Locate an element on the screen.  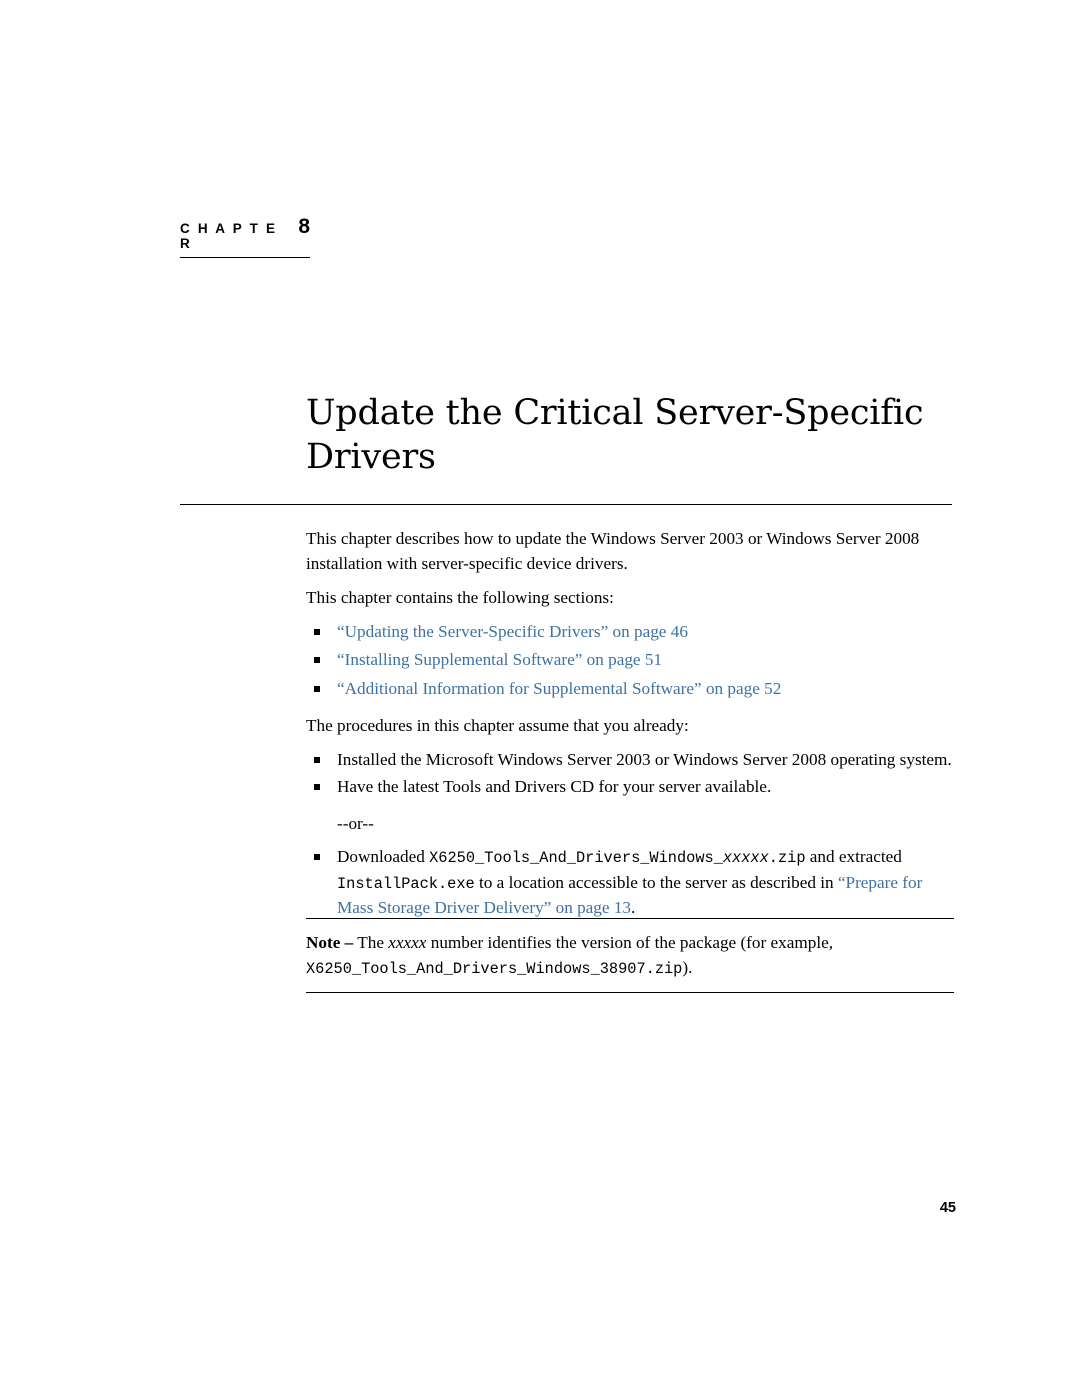
download-prefix: Downloaded is located at coordinates (383, 856).